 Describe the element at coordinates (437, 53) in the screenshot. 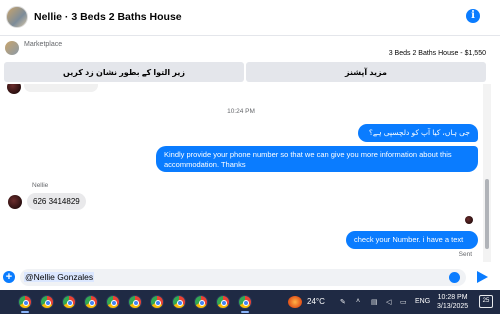

I see `listing-title-price: 3 Beds 2 Baths House - $1,550` at that location.